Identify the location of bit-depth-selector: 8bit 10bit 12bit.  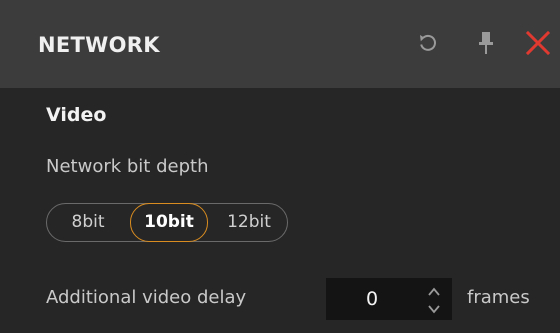
(167, 222).